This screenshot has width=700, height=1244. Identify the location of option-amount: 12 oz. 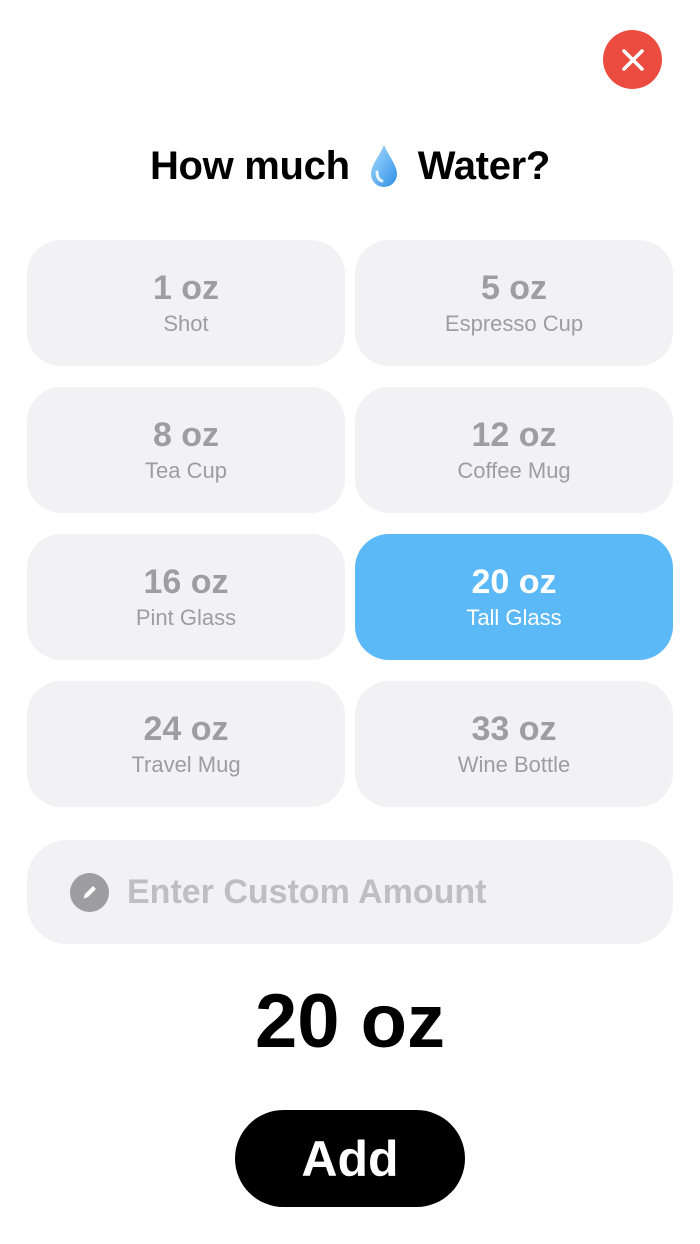
(514, 435).